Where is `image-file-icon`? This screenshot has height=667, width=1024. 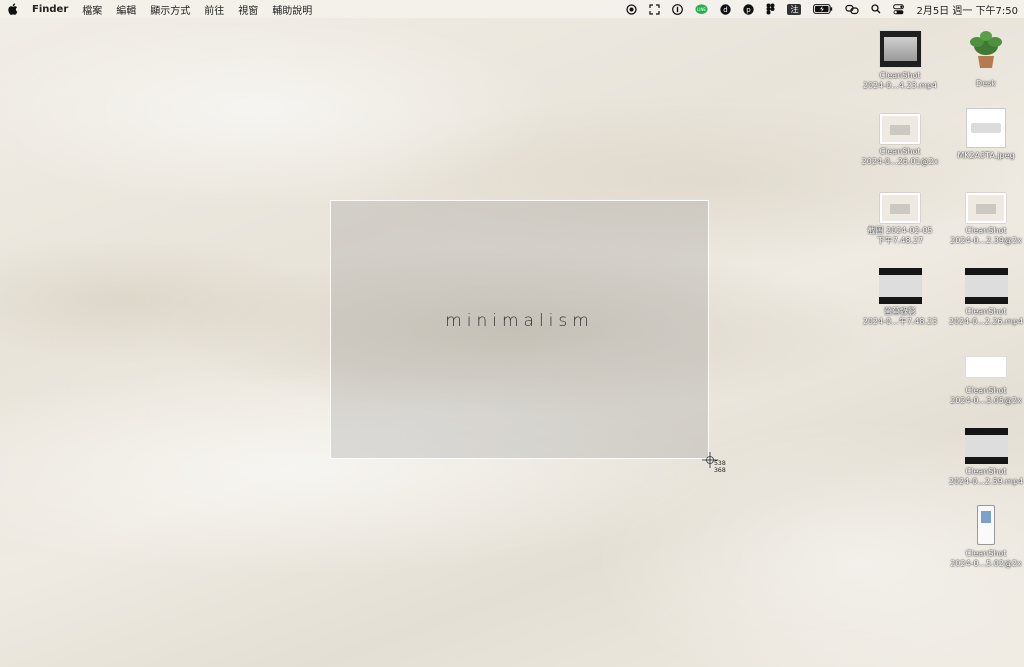
image-file-icon is located at coordinates (986, 128).